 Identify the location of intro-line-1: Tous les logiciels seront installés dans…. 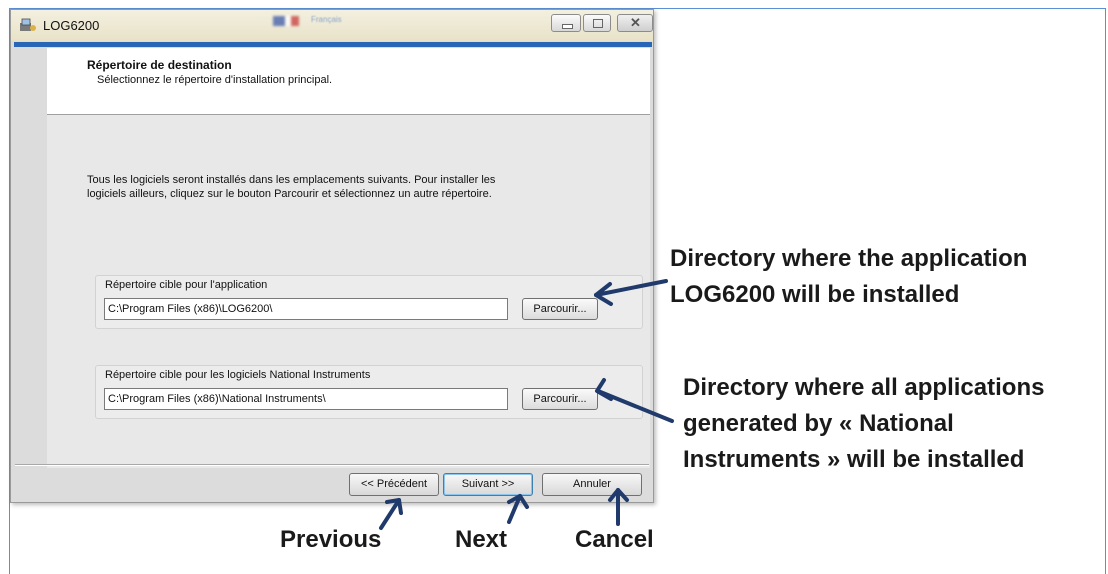
(291, 180).